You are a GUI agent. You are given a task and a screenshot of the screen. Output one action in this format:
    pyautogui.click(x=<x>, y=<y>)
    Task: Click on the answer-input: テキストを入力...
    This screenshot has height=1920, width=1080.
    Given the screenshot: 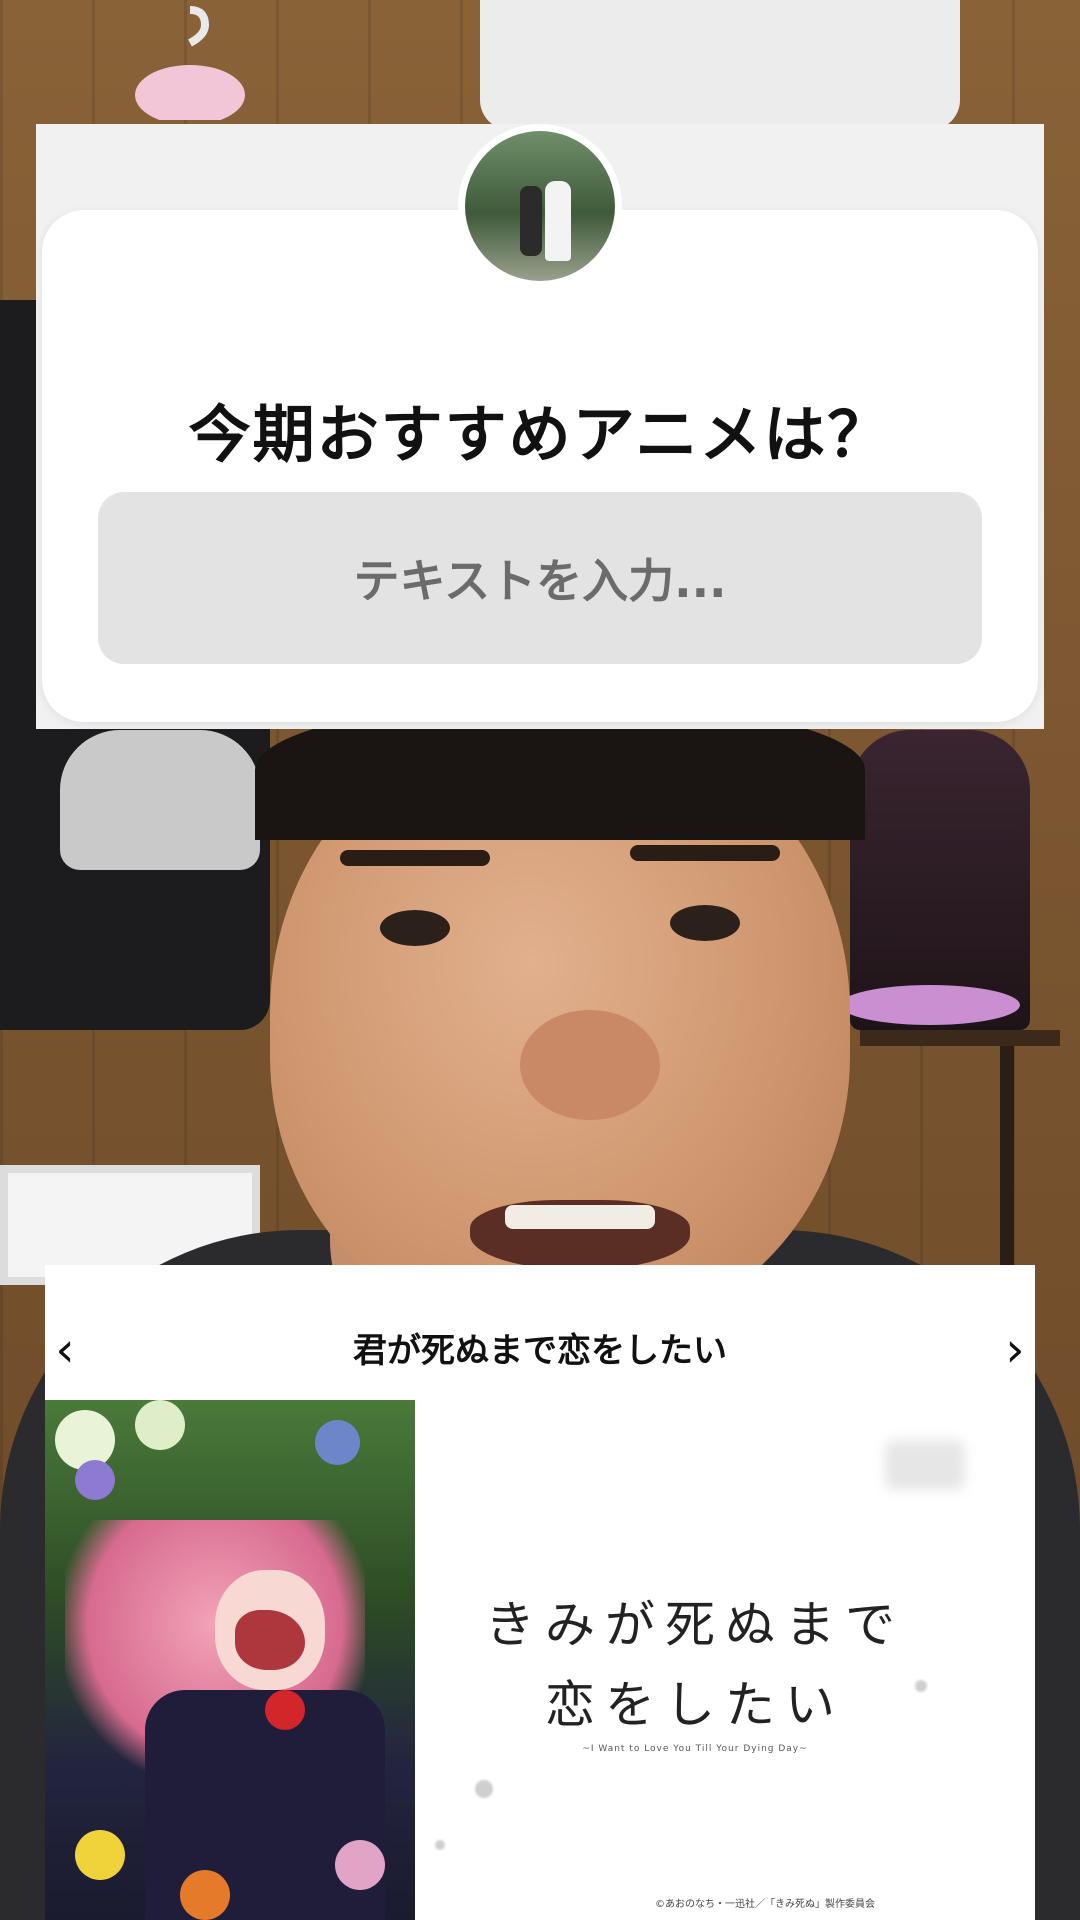 What is the action you would take?
    pyautogui.click(x=540, y=578)
    